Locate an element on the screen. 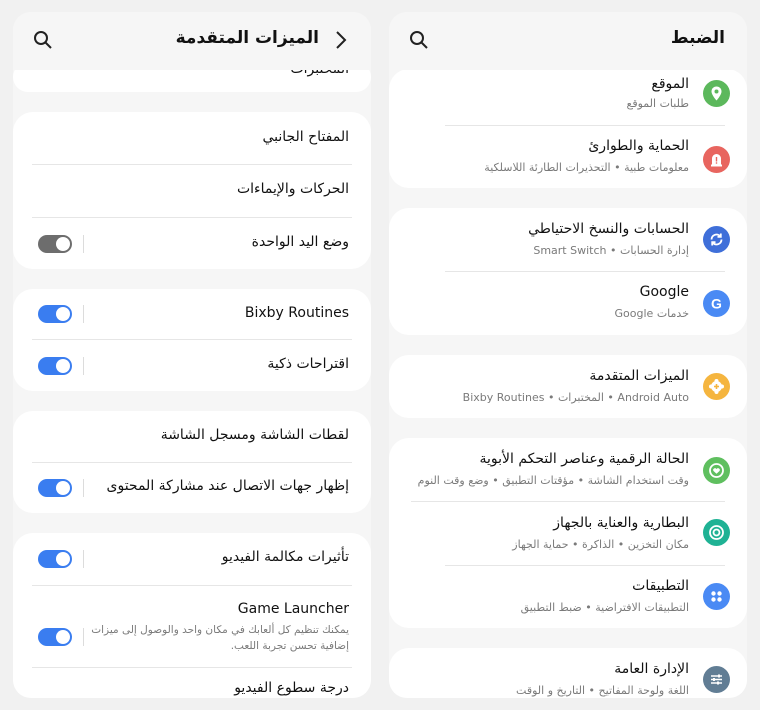 This screenshot has width=760, height=710. list-item-one-hand: وضع اليد الواحدة is located at coordinates (192, 243).